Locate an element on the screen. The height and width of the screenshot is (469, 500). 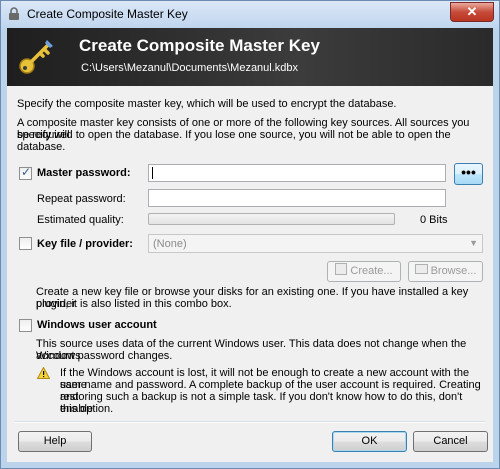
master-password-field is located at coordinates (297, 173).